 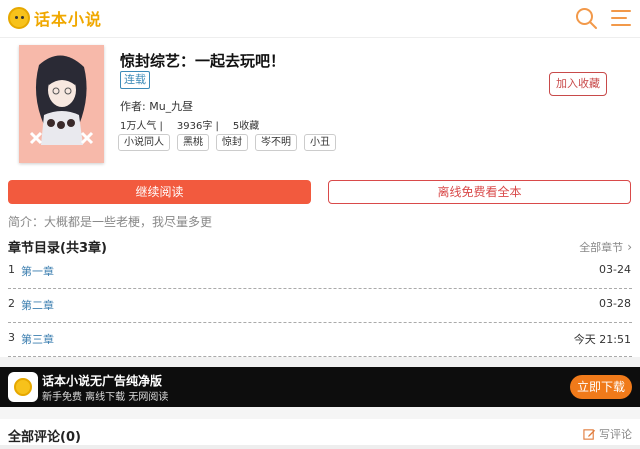 What do you see at coordinates (156, 106) in the screenshot?
I see `book-author: 作者: Mu_九昼` at bounding box center [156, 106].